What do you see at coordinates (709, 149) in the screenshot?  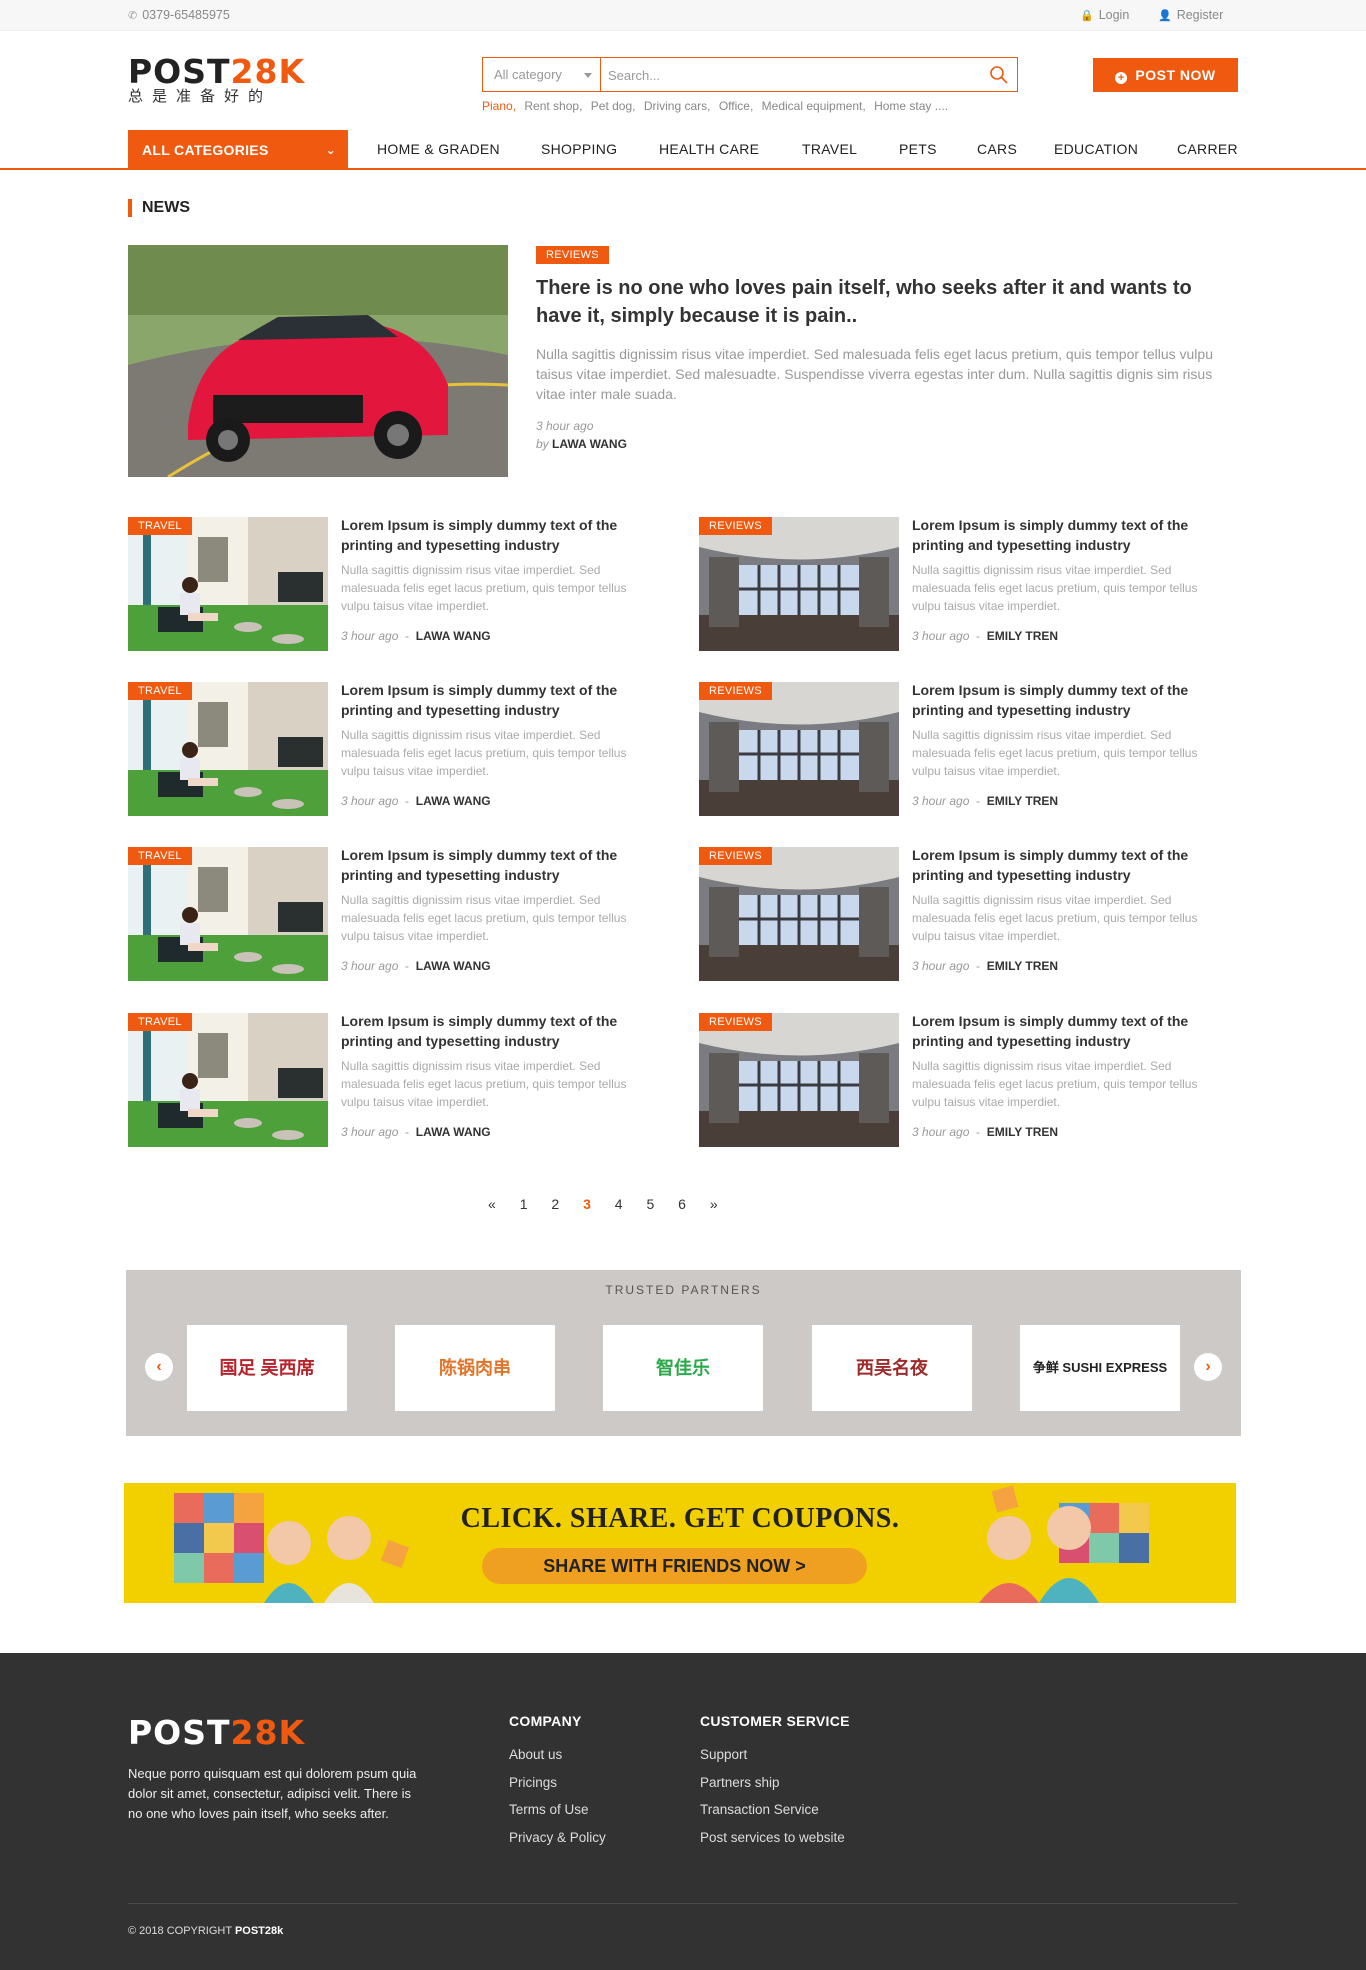 I see `nav-item-health-care: HEALTH CARE` at bounding box center [709, 149].